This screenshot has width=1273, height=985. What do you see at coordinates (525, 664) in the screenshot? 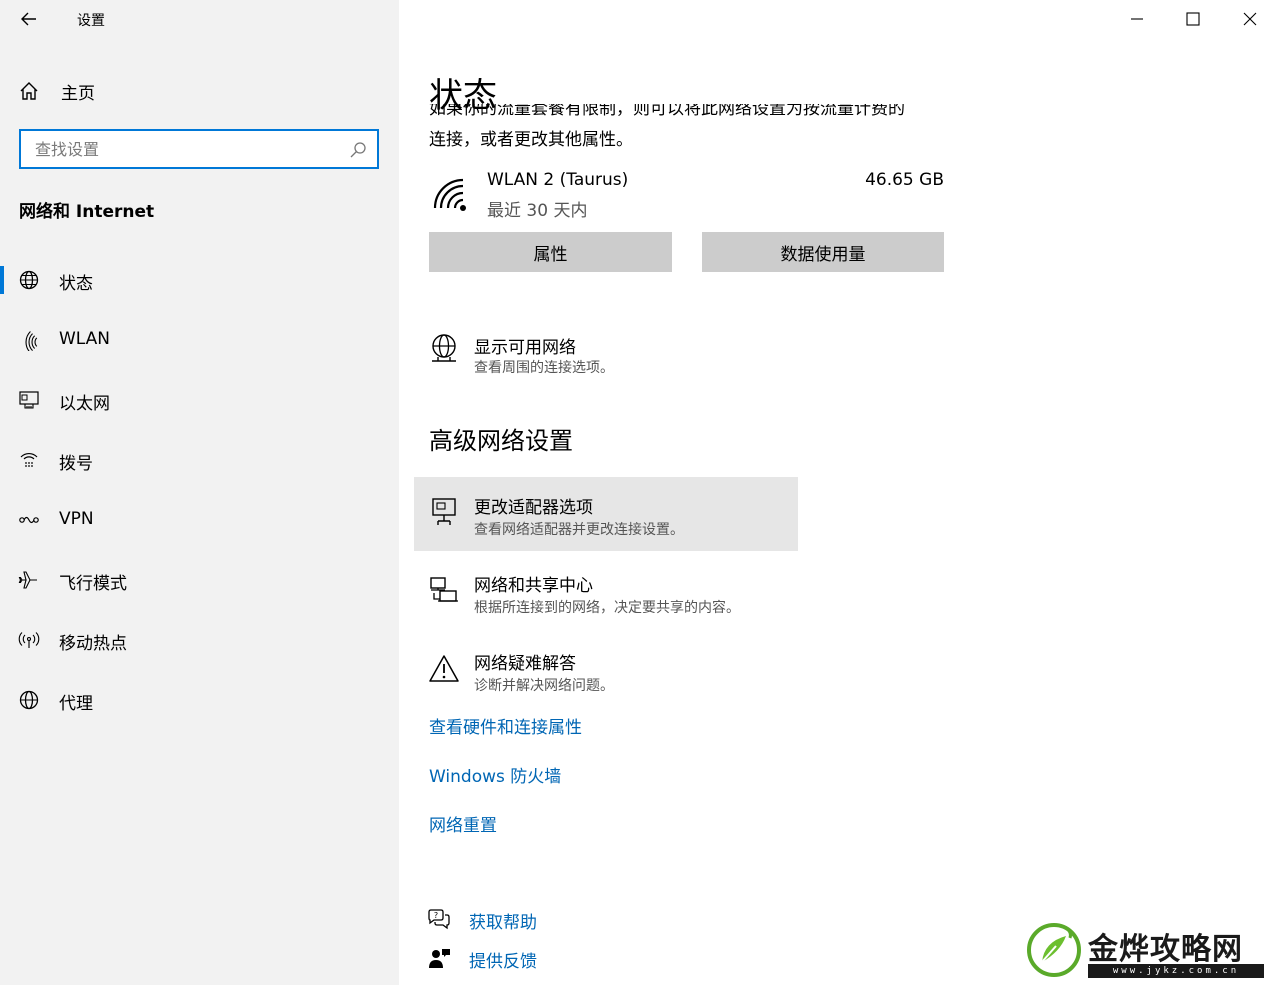
I see `option-title: 网络疑难解答` at bounding box center [525, 664].